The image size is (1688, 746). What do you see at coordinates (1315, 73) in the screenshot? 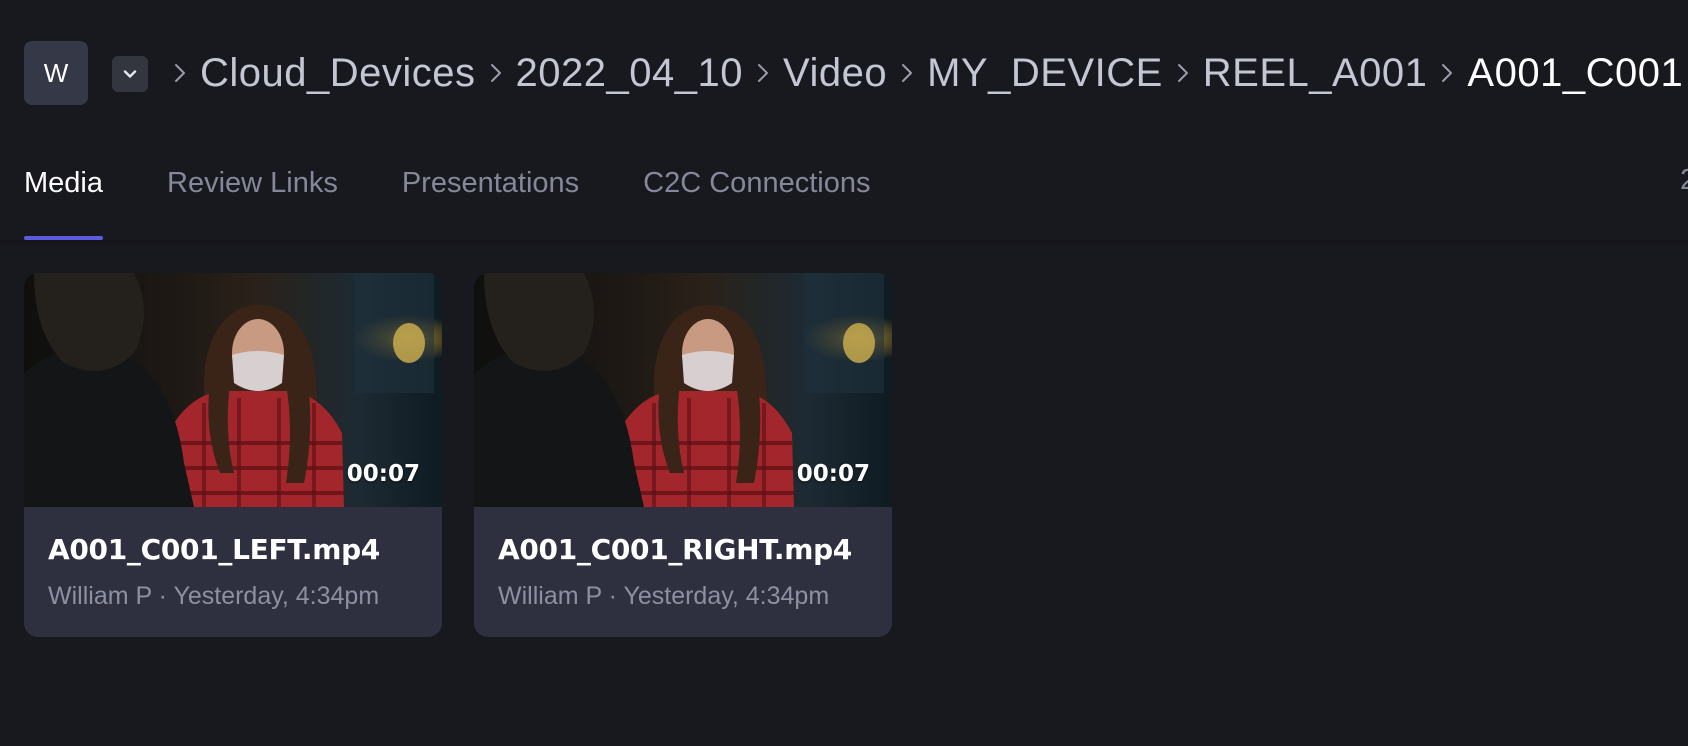
I see `breadcrumb-item-reel: REEL_A001` at bounding box center [1315, 73].